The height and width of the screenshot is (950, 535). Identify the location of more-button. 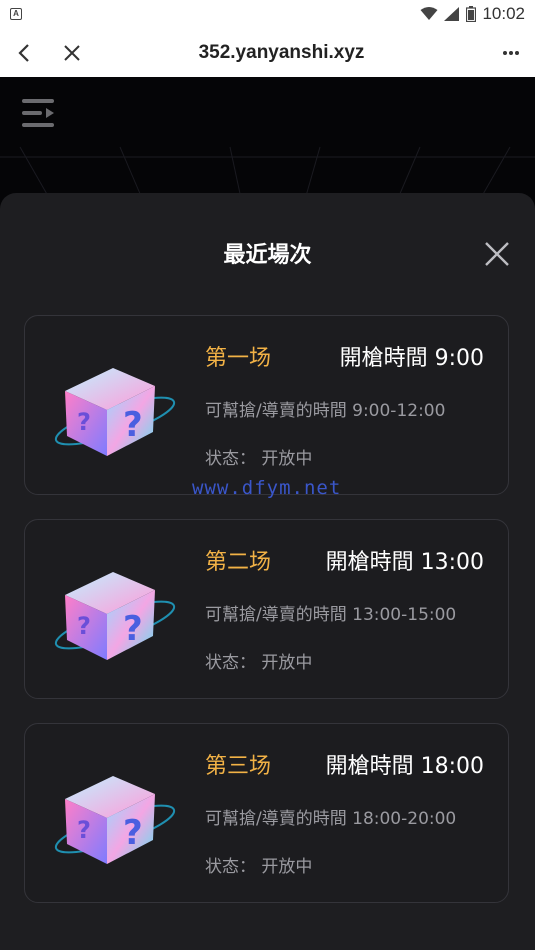
(511, 52).